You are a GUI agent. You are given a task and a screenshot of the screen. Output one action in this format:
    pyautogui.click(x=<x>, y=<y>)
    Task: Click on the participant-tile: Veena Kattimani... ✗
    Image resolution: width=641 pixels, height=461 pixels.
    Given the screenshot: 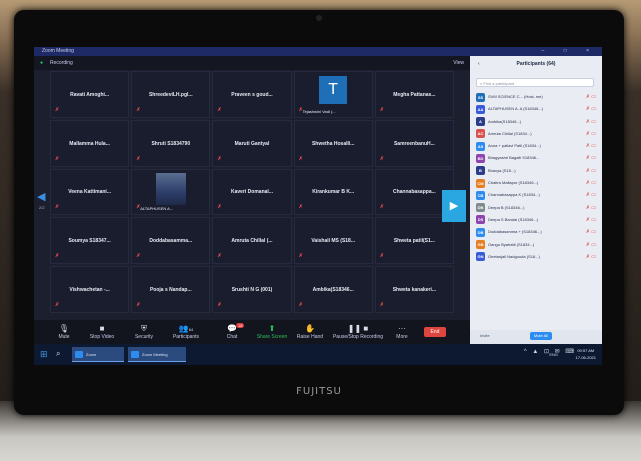 What is the action you would take?
    pyautogui.click(x=90, y=192)
    